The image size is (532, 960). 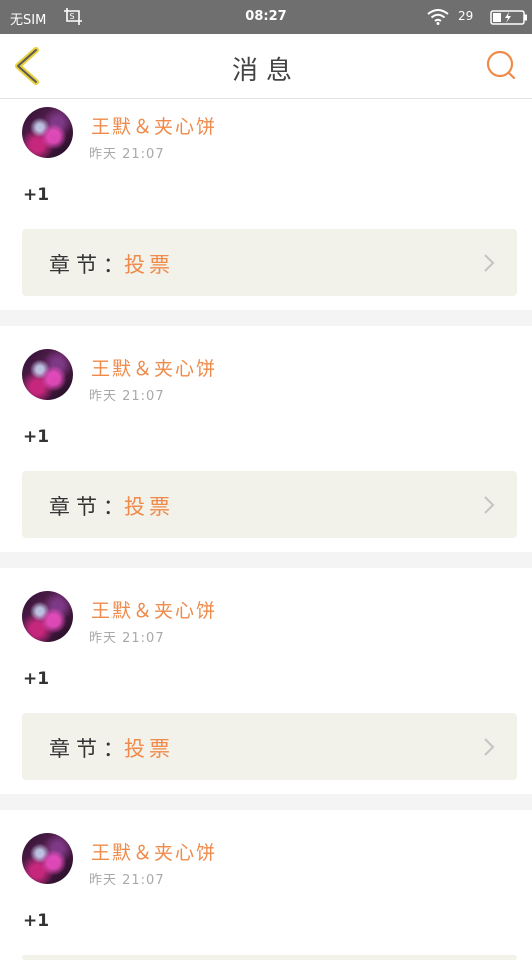 I want to click on status-bar: 无SIM S 08:27 29, so click(x=266, y=17).